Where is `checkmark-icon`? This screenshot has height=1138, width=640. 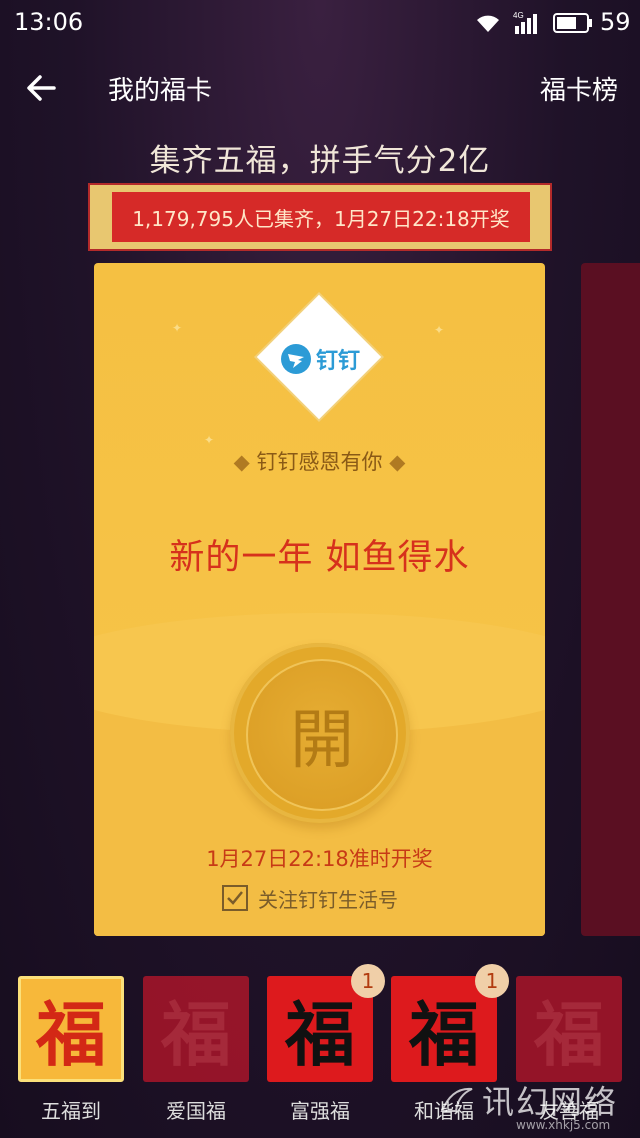 checkmark-icon is located at coordinates (235, 898).